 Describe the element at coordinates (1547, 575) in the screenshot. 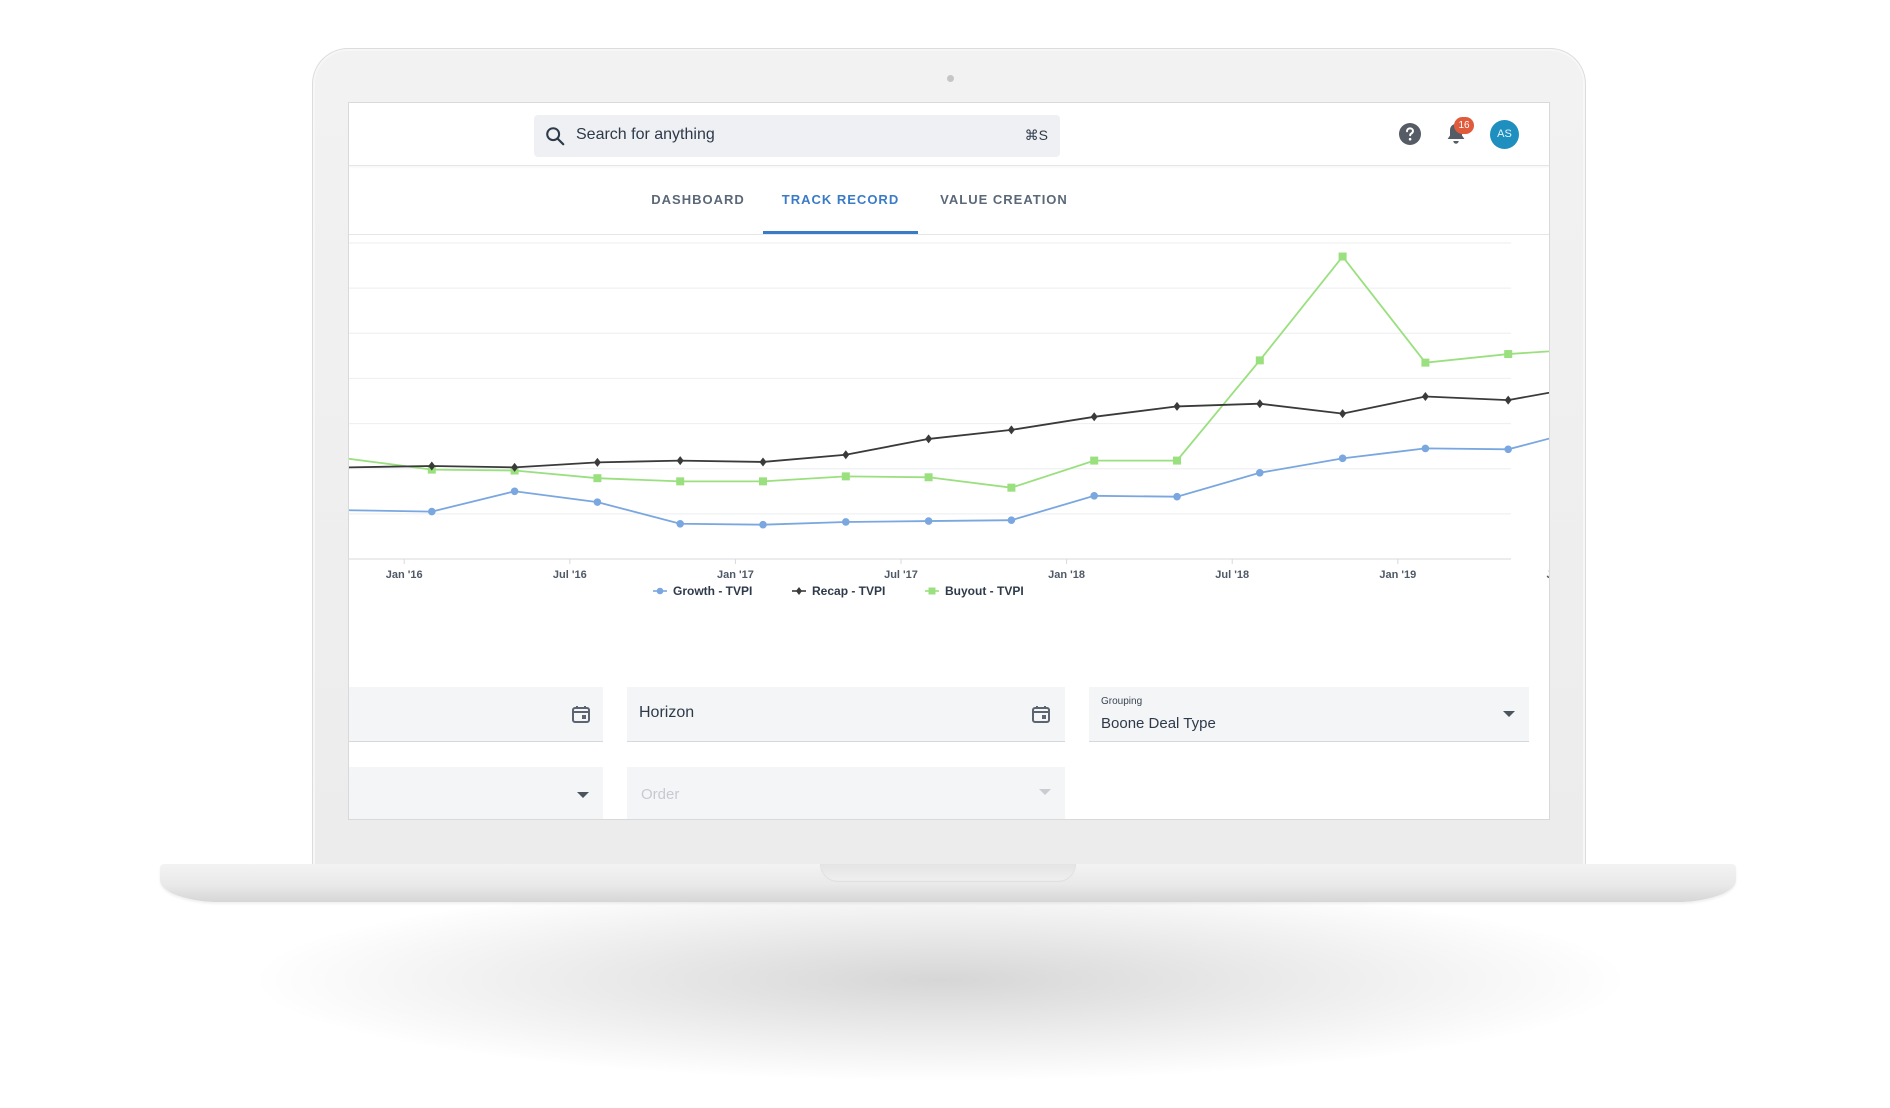

I see `x-tick-label: Jul '19` at that location.